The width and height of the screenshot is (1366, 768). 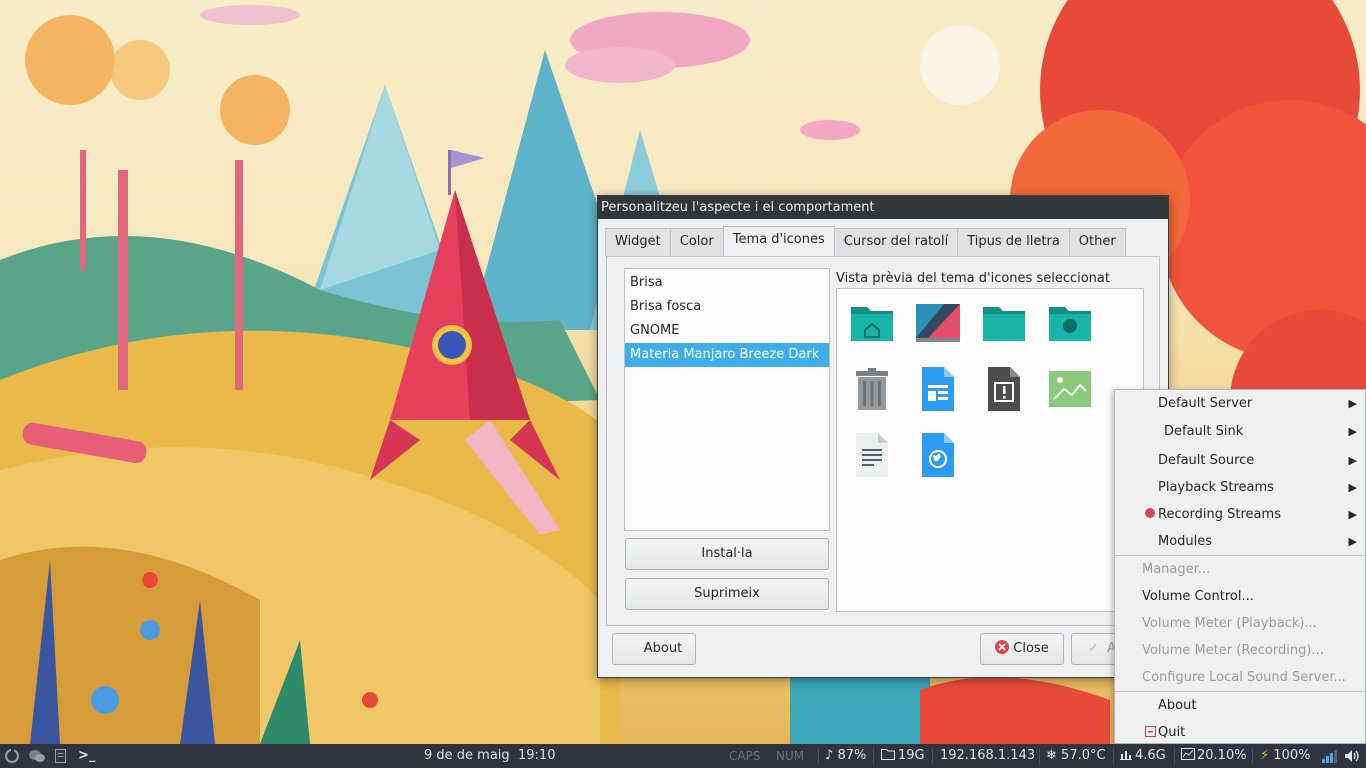 I want to click on temperature-value: 57.0°C, so click(x=1083, y=755).